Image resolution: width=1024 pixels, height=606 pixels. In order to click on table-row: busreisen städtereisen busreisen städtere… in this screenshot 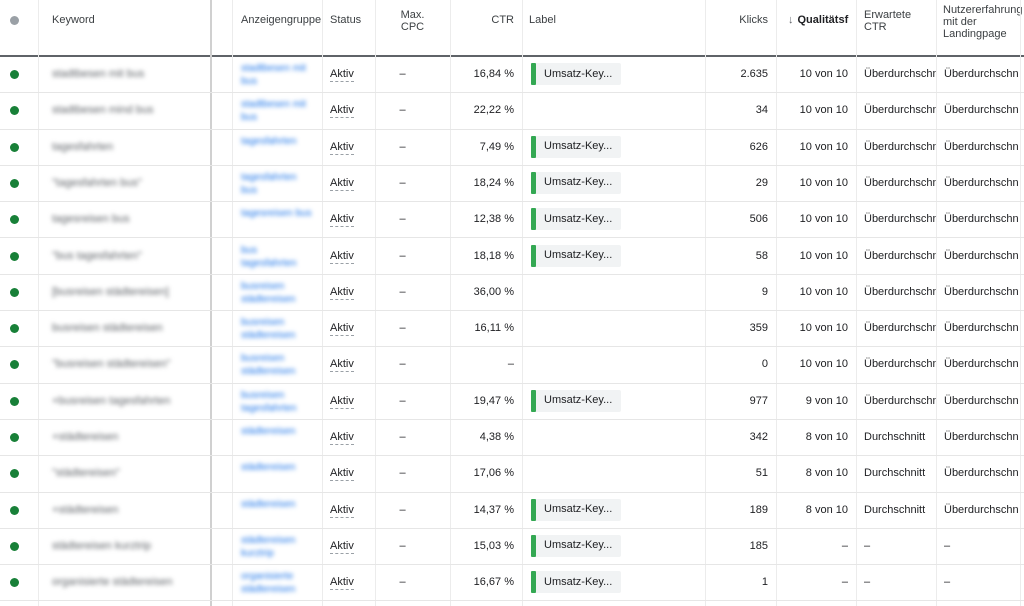, I will do `click(512, 329)`.